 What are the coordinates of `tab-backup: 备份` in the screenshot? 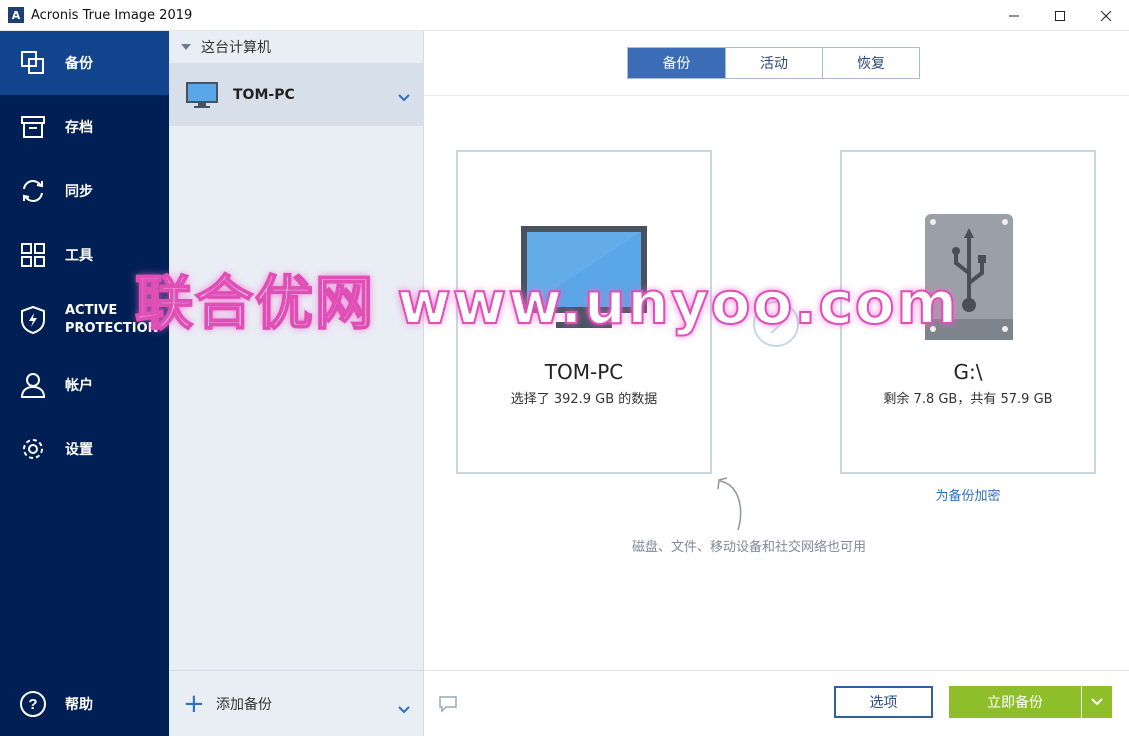 It's located at (676, 63).